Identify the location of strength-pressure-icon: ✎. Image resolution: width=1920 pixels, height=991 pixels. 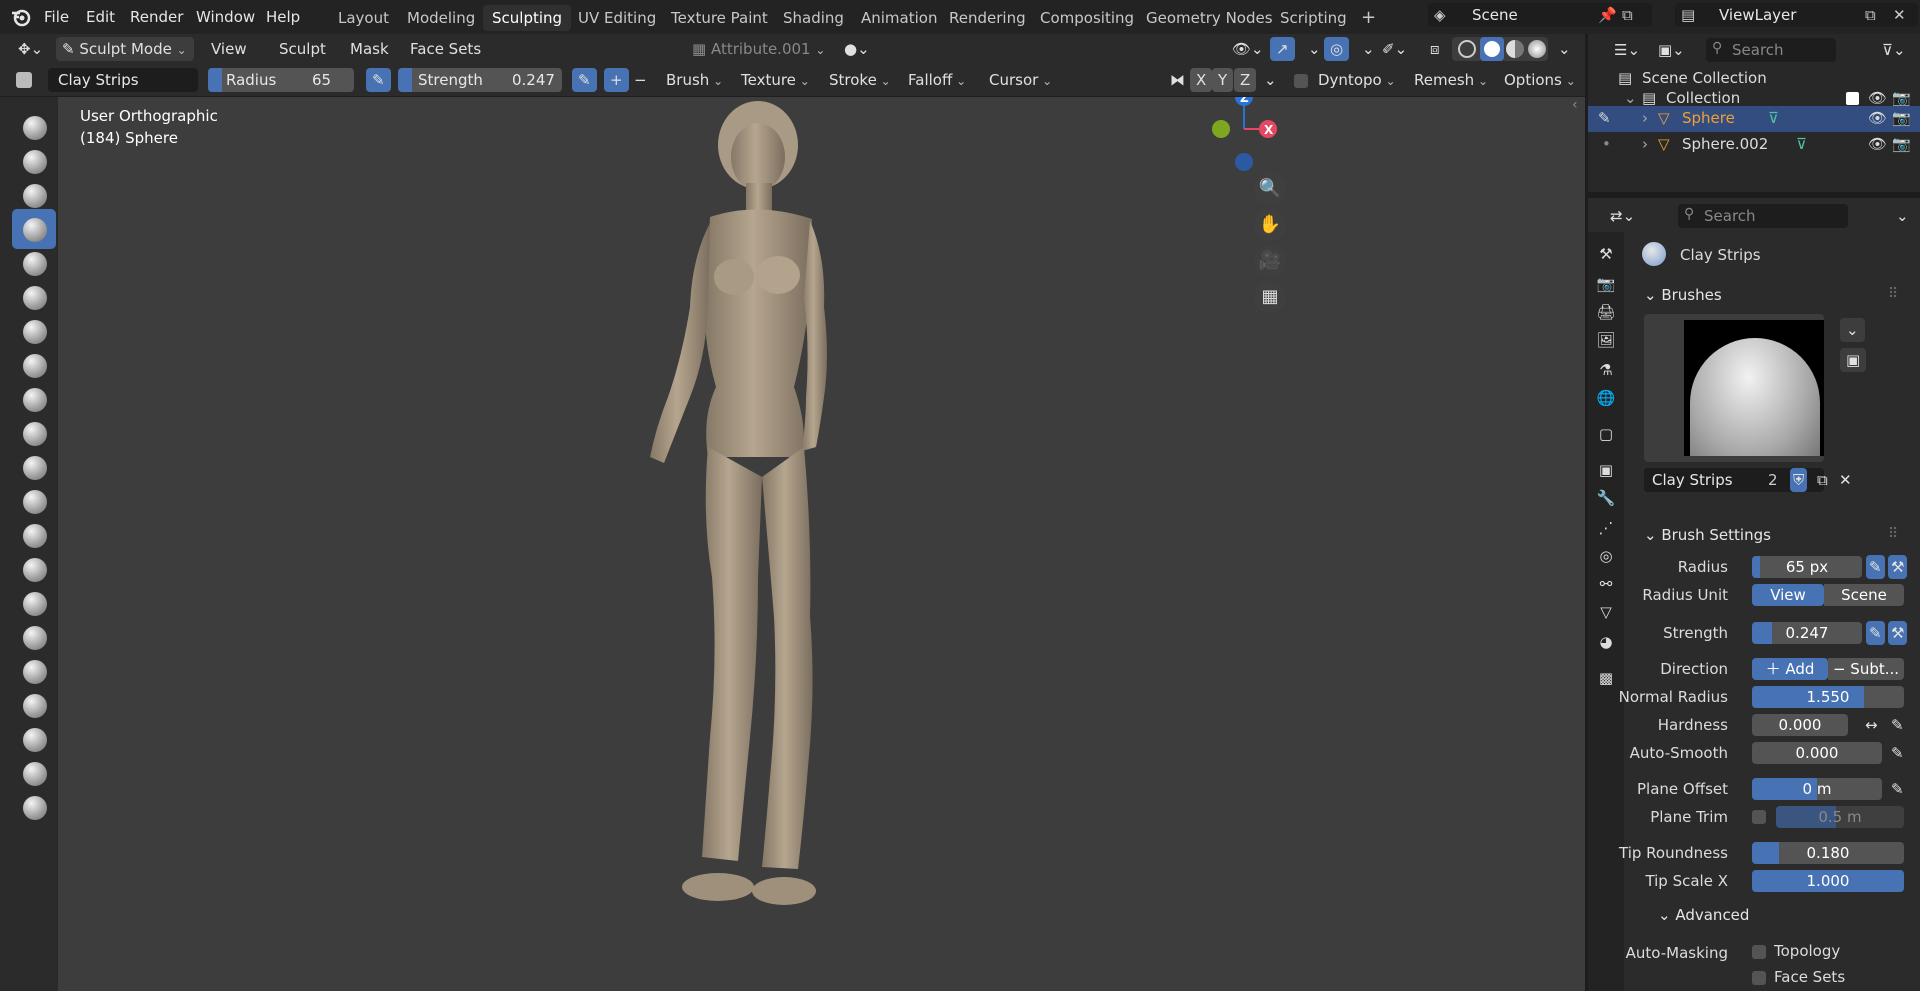
(1875, 633).